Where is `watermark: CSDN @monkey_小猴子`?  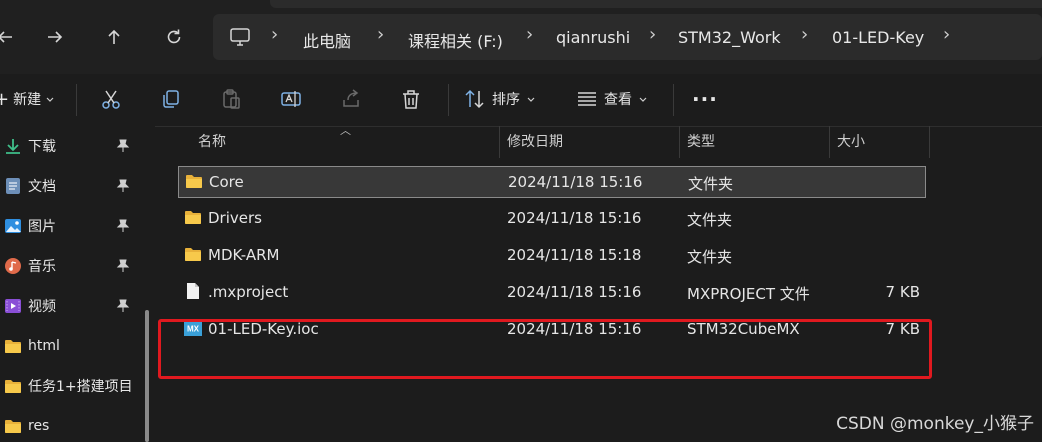
watermark: CSDN @monkey_小猴子 is located at coordinates (935, 424).